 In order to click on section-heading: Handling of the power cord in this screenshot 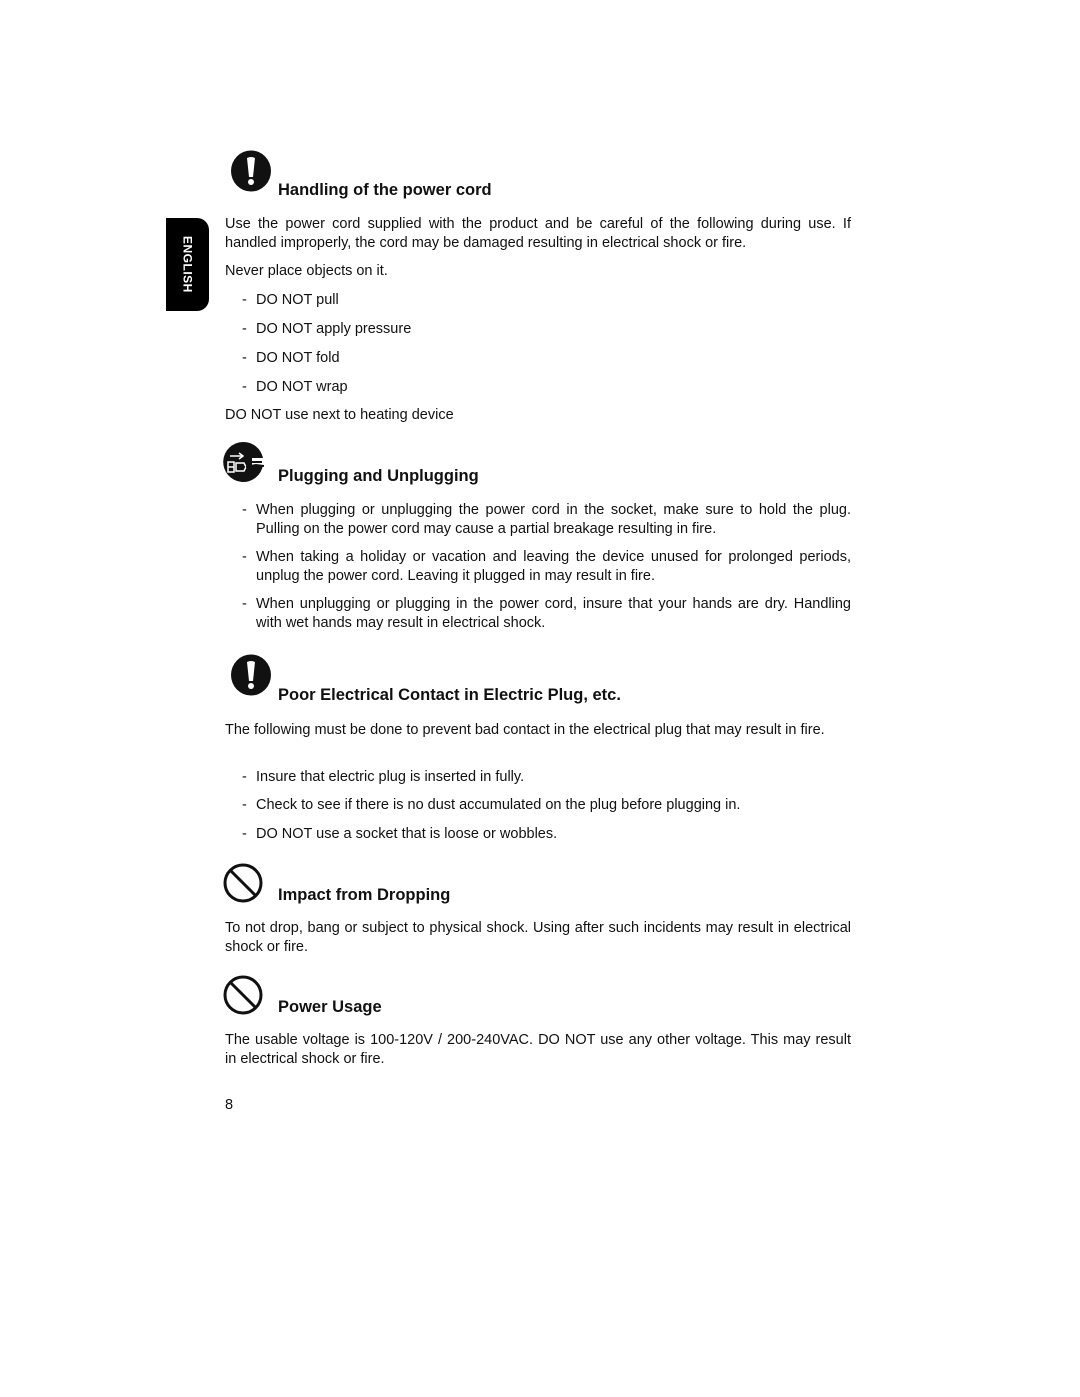, I will do `click(385, 190)`.